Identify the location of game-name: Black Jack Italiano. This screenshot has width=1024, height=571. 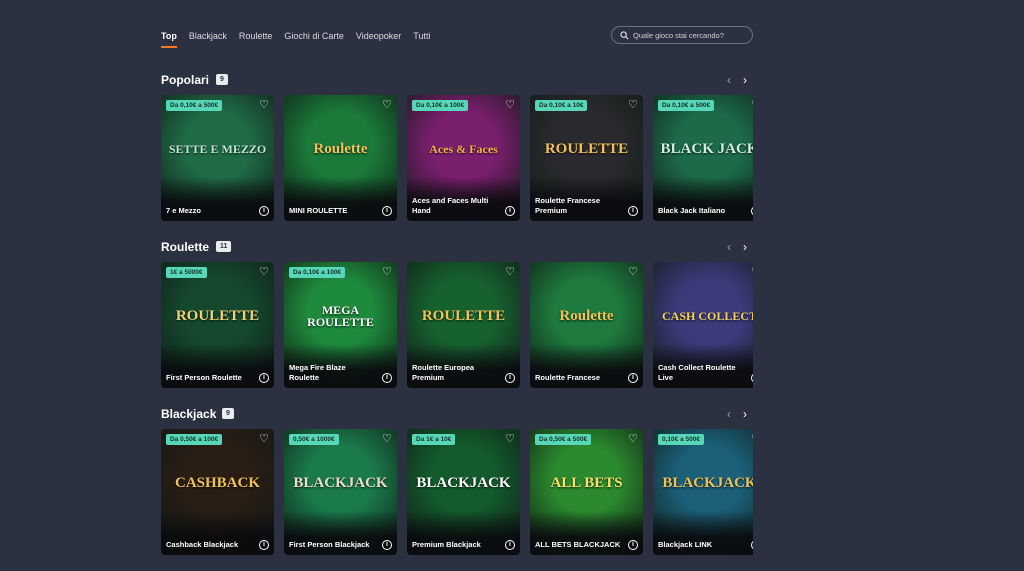
(692, 210).